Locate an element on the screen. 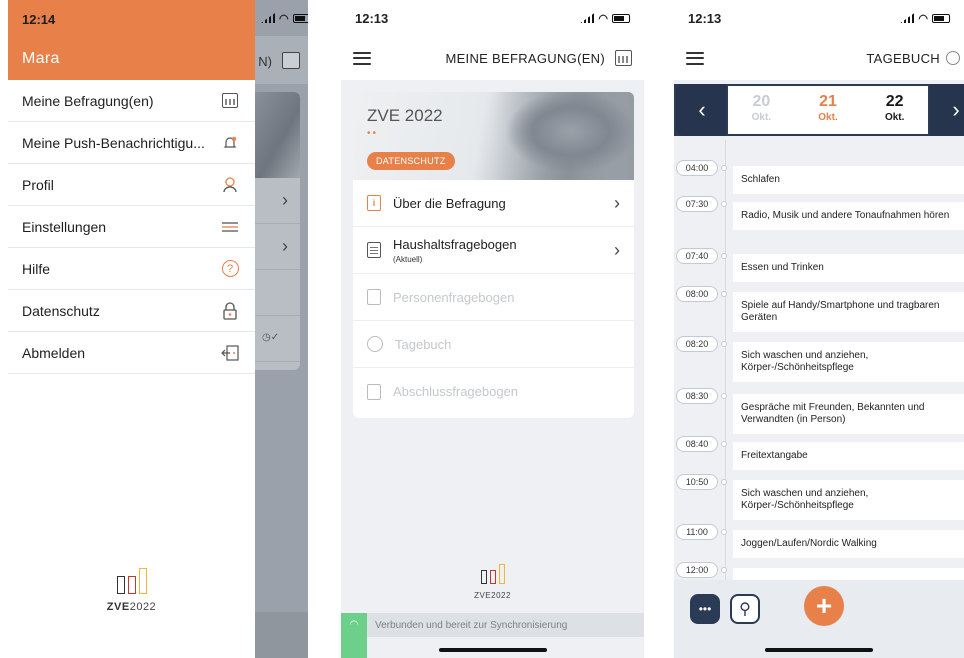 This screenshot has height=658, width=964. menu-item-label: Meine Befragung(en) is located at coordinates (88, 100).